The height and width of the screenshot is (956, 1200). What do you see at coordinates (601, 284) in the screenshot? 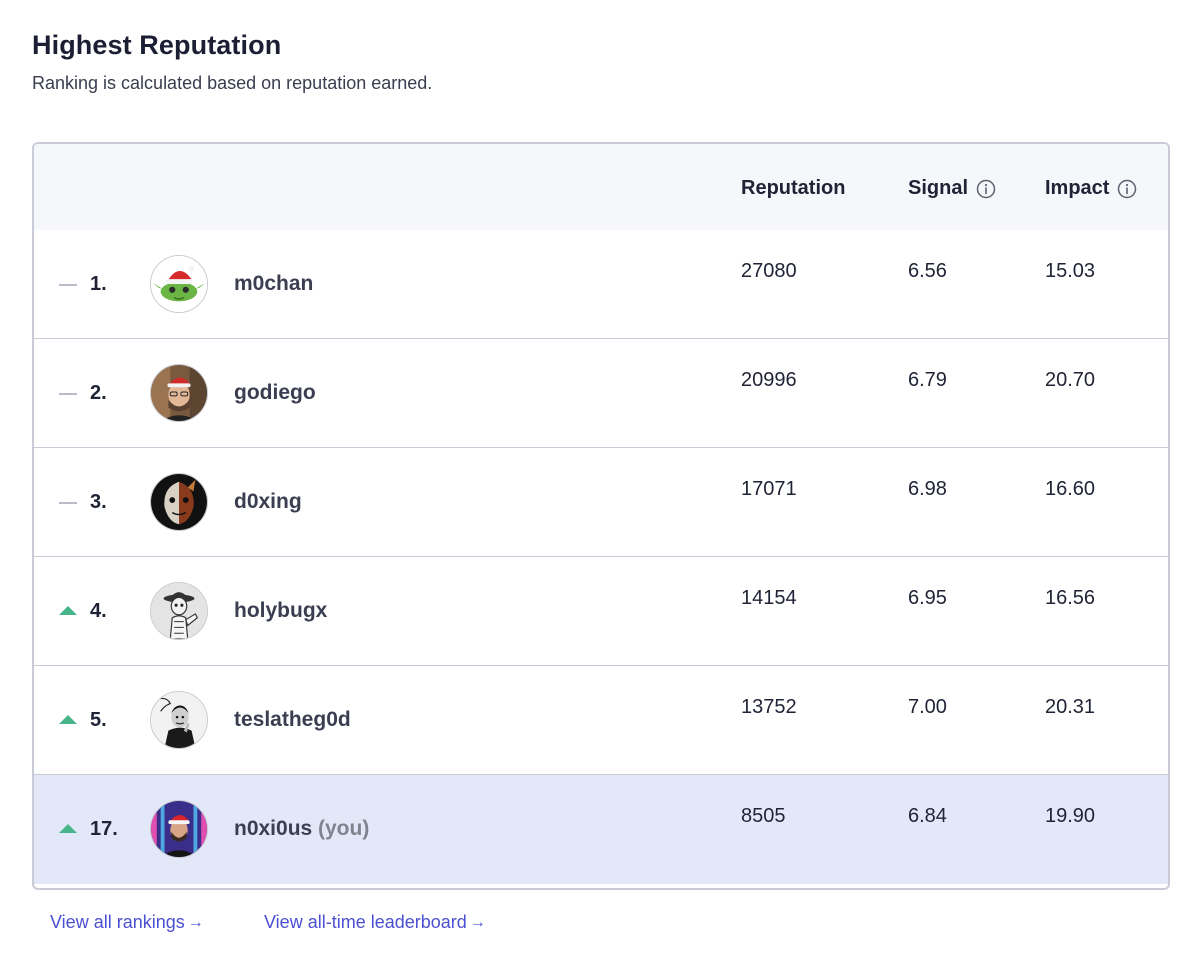
I see `table-row: 1. m0chan 27080 6.56 15.03` at bounding box center [601, 284].